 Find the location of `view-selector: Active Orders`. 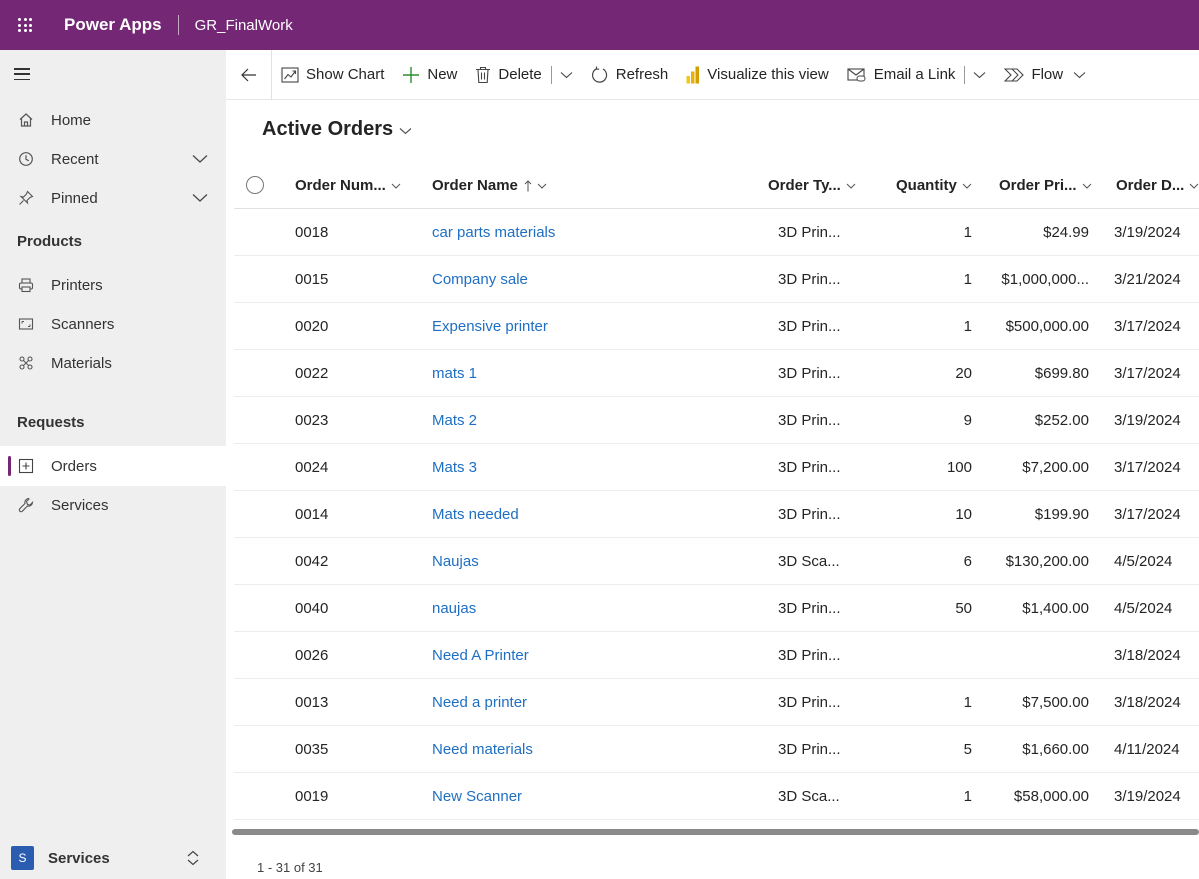

view-selector: Active Orders is located at coordinates (337, 129).